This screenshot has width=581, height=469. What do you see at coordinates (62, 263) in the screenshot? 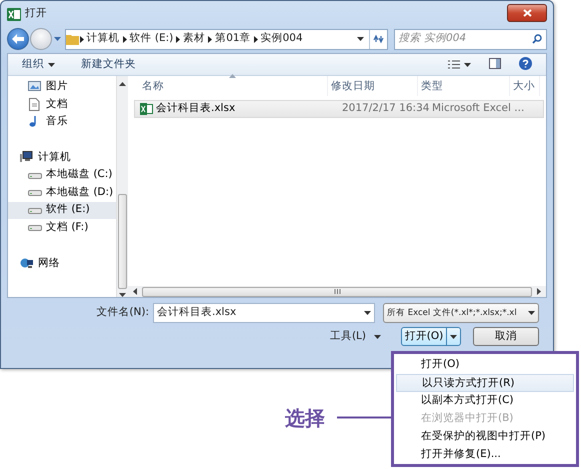
I see `sidebar-item: 网络` at bounding box center [62, 263].